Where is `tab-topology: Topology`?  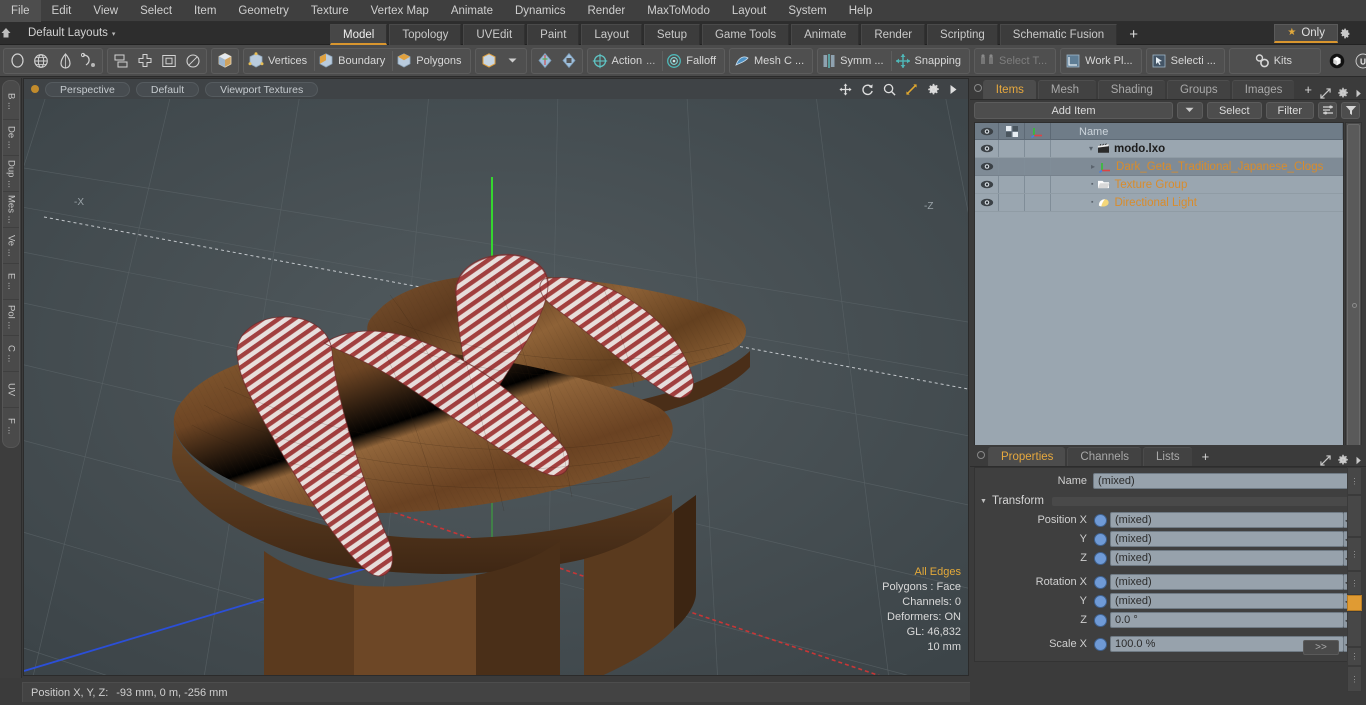
tab-topology: Topology is located at coordinates (425, 34).